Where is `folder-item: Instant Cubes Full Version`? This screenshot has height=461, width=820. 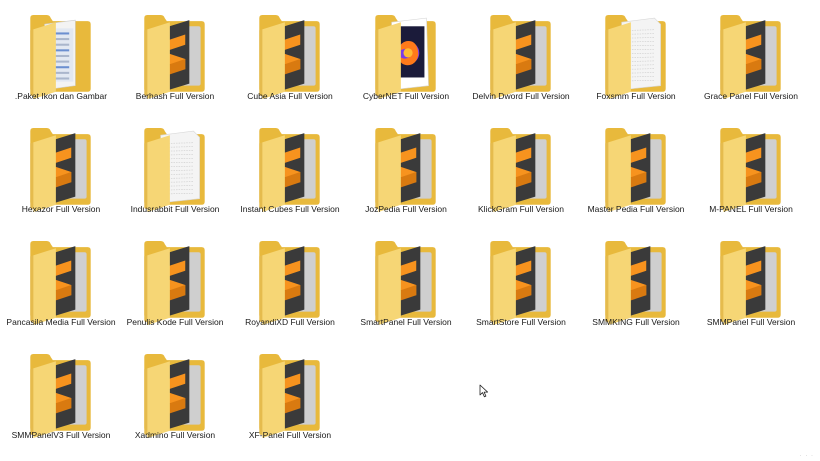
folder-item: Instant Cubes Full Version is located at coordinates (290, 167).